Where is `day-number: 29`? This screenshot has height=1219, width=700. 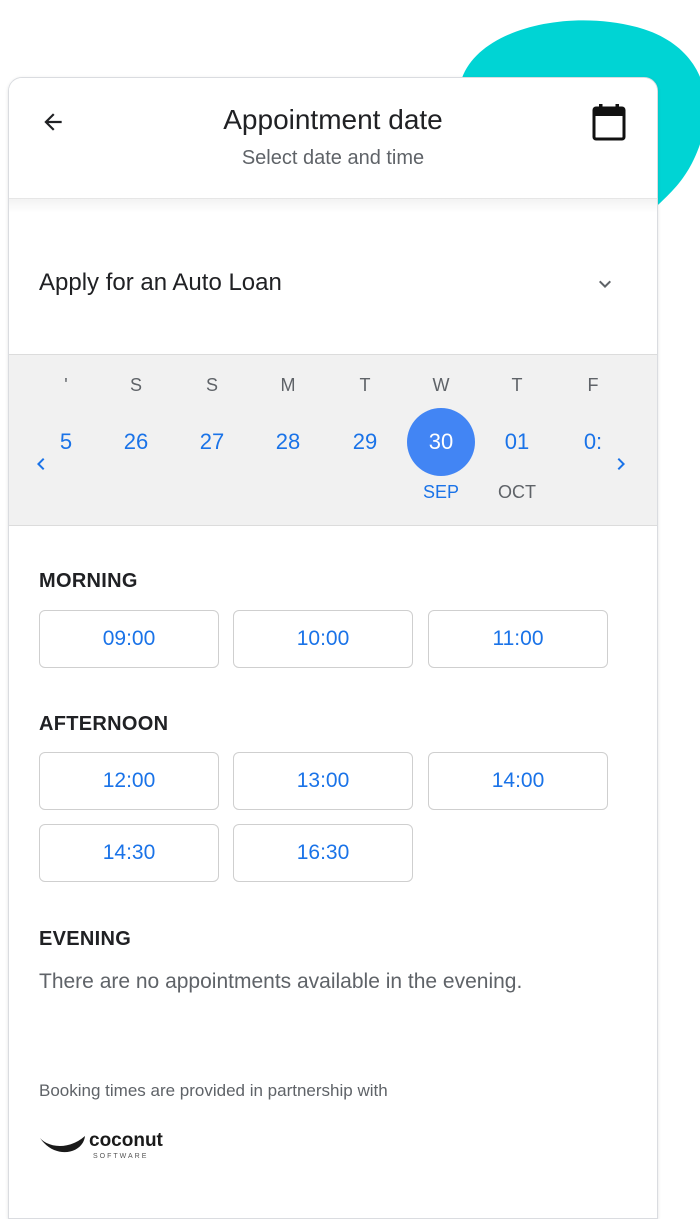
day-number: 29 is located at coordinates (365, 441).